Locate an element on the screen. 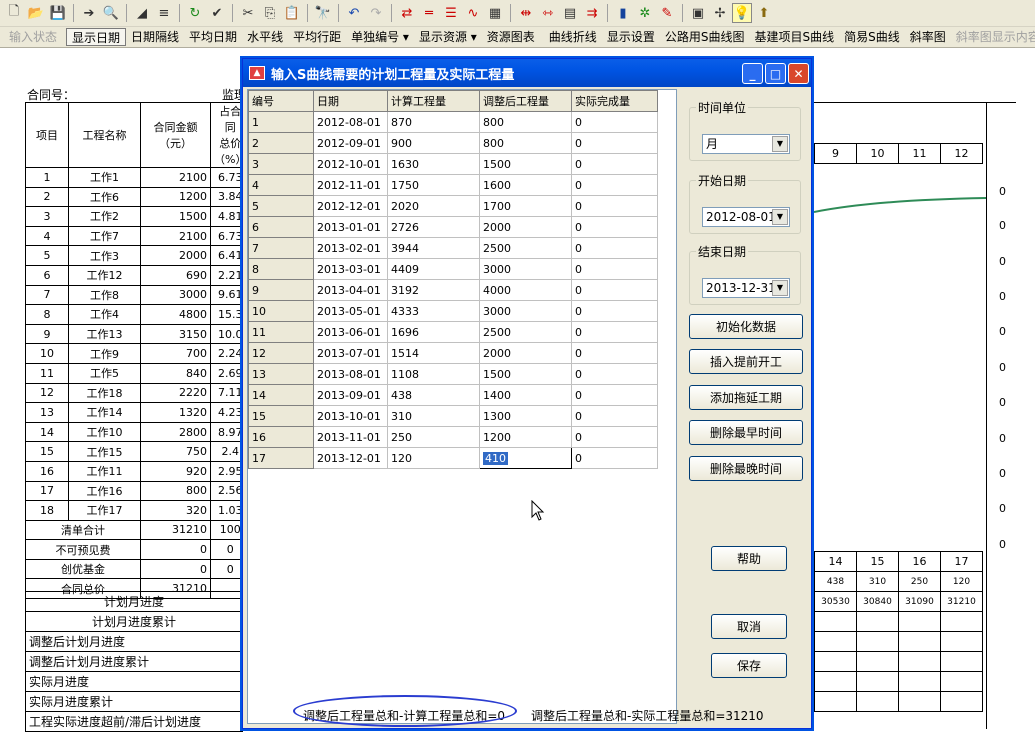  grid-cell: 1108 is located at coordinates (433, 374).